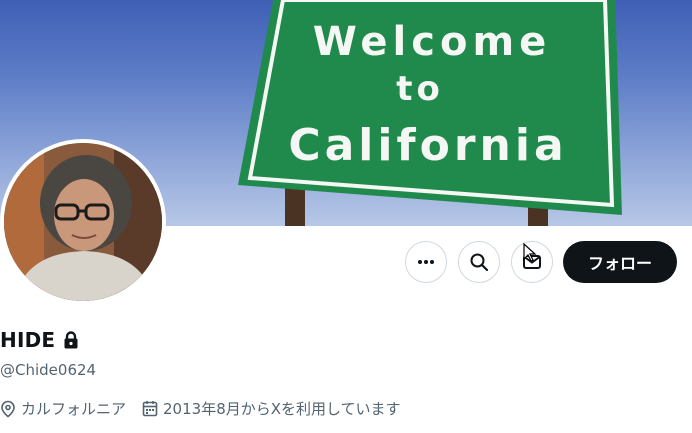 This screenshot has width=692, height=433. I want to click on mouse-cursor-icon, so click(530, 252).